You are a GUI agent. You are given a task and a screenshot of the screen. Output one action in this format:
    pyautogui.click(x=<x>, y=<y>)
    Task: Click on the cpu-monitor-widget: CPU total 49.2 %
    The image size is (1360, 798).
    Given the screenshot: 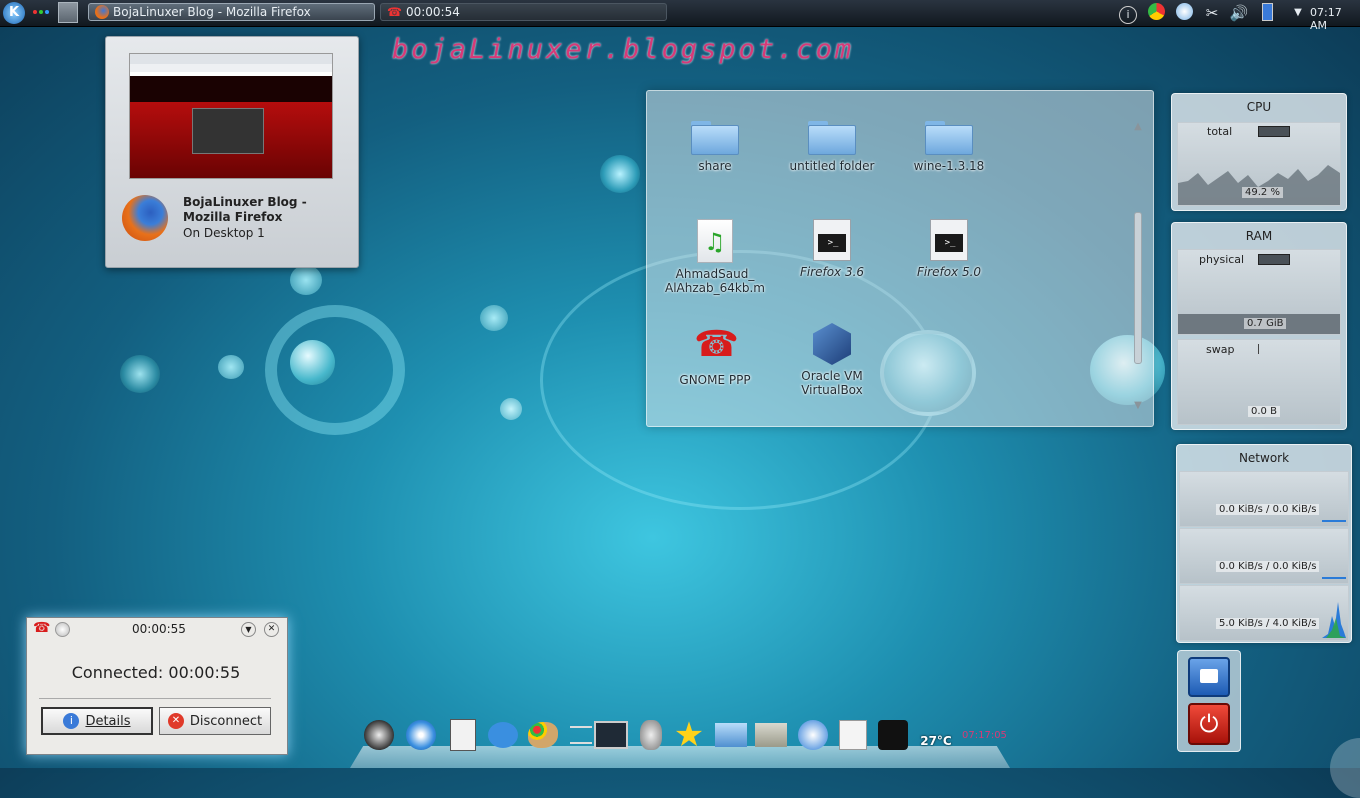 What is the action you would take?
    pyautogui.click(x=1259, y=152)
    